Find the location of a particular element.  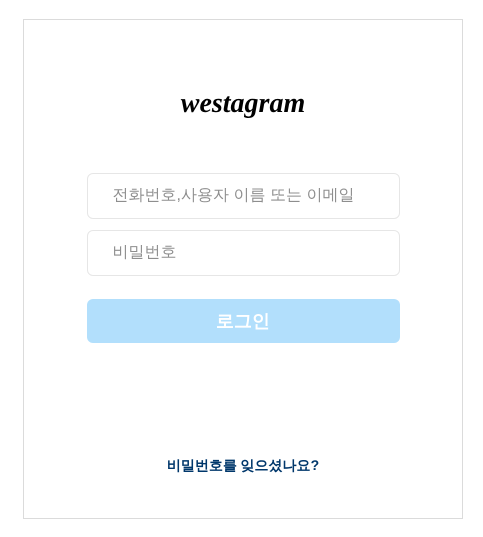

logo: westagram is located at coordinates (243, 104).